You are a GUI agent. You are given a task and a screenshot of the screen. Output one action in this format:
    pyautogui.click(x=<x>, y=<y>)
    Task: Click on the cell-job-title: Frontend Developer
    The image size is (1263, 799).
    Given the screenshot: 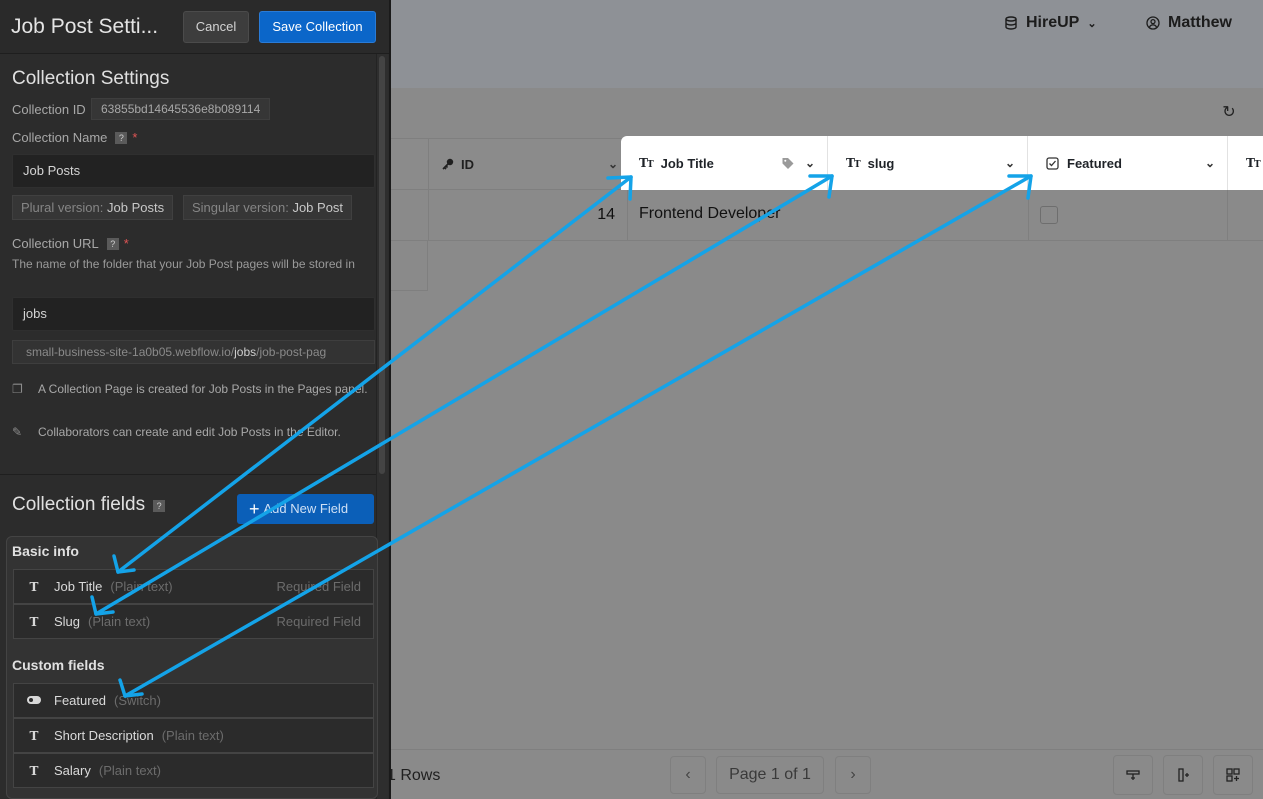 What is the action you would take?
    pyautogui.click(x=709, y=214)
    